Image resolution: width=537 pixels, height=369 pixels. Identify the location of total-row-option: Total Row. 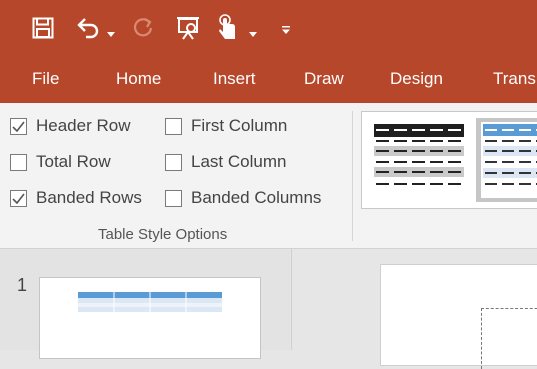
(60, 162).